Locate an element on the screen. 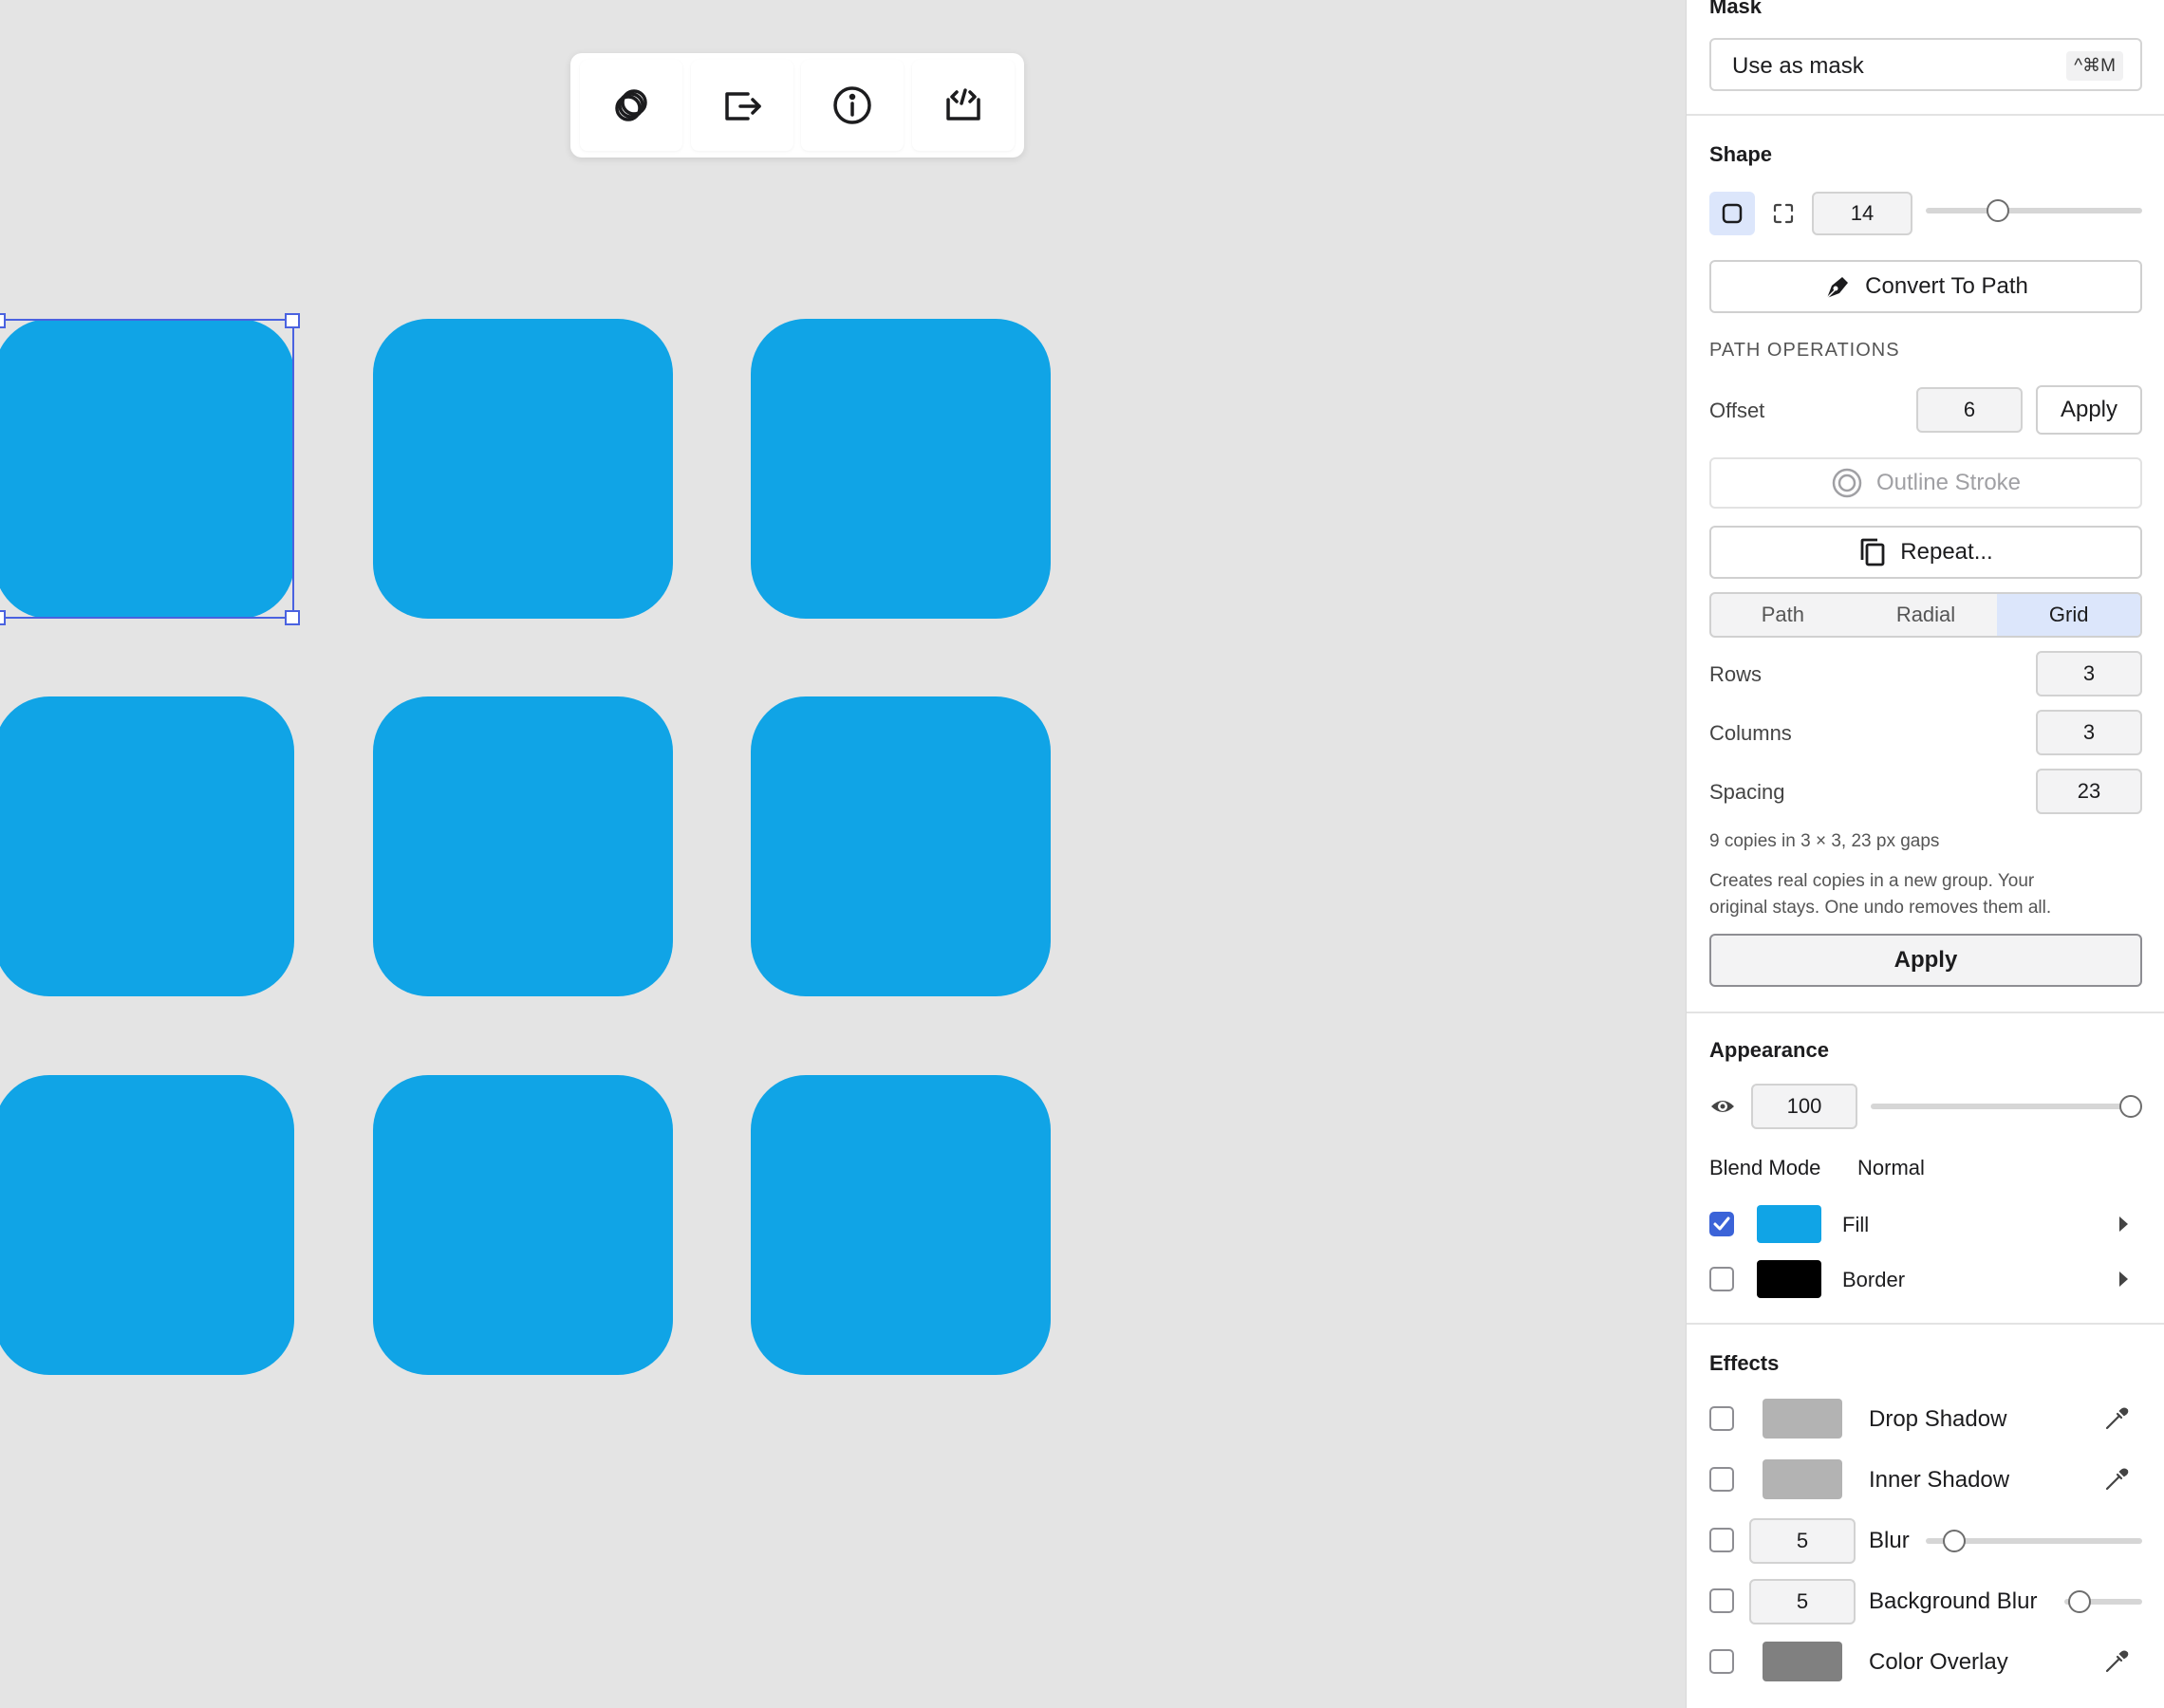  spacing-label: Spacing is located at coordinates (1747, 792).